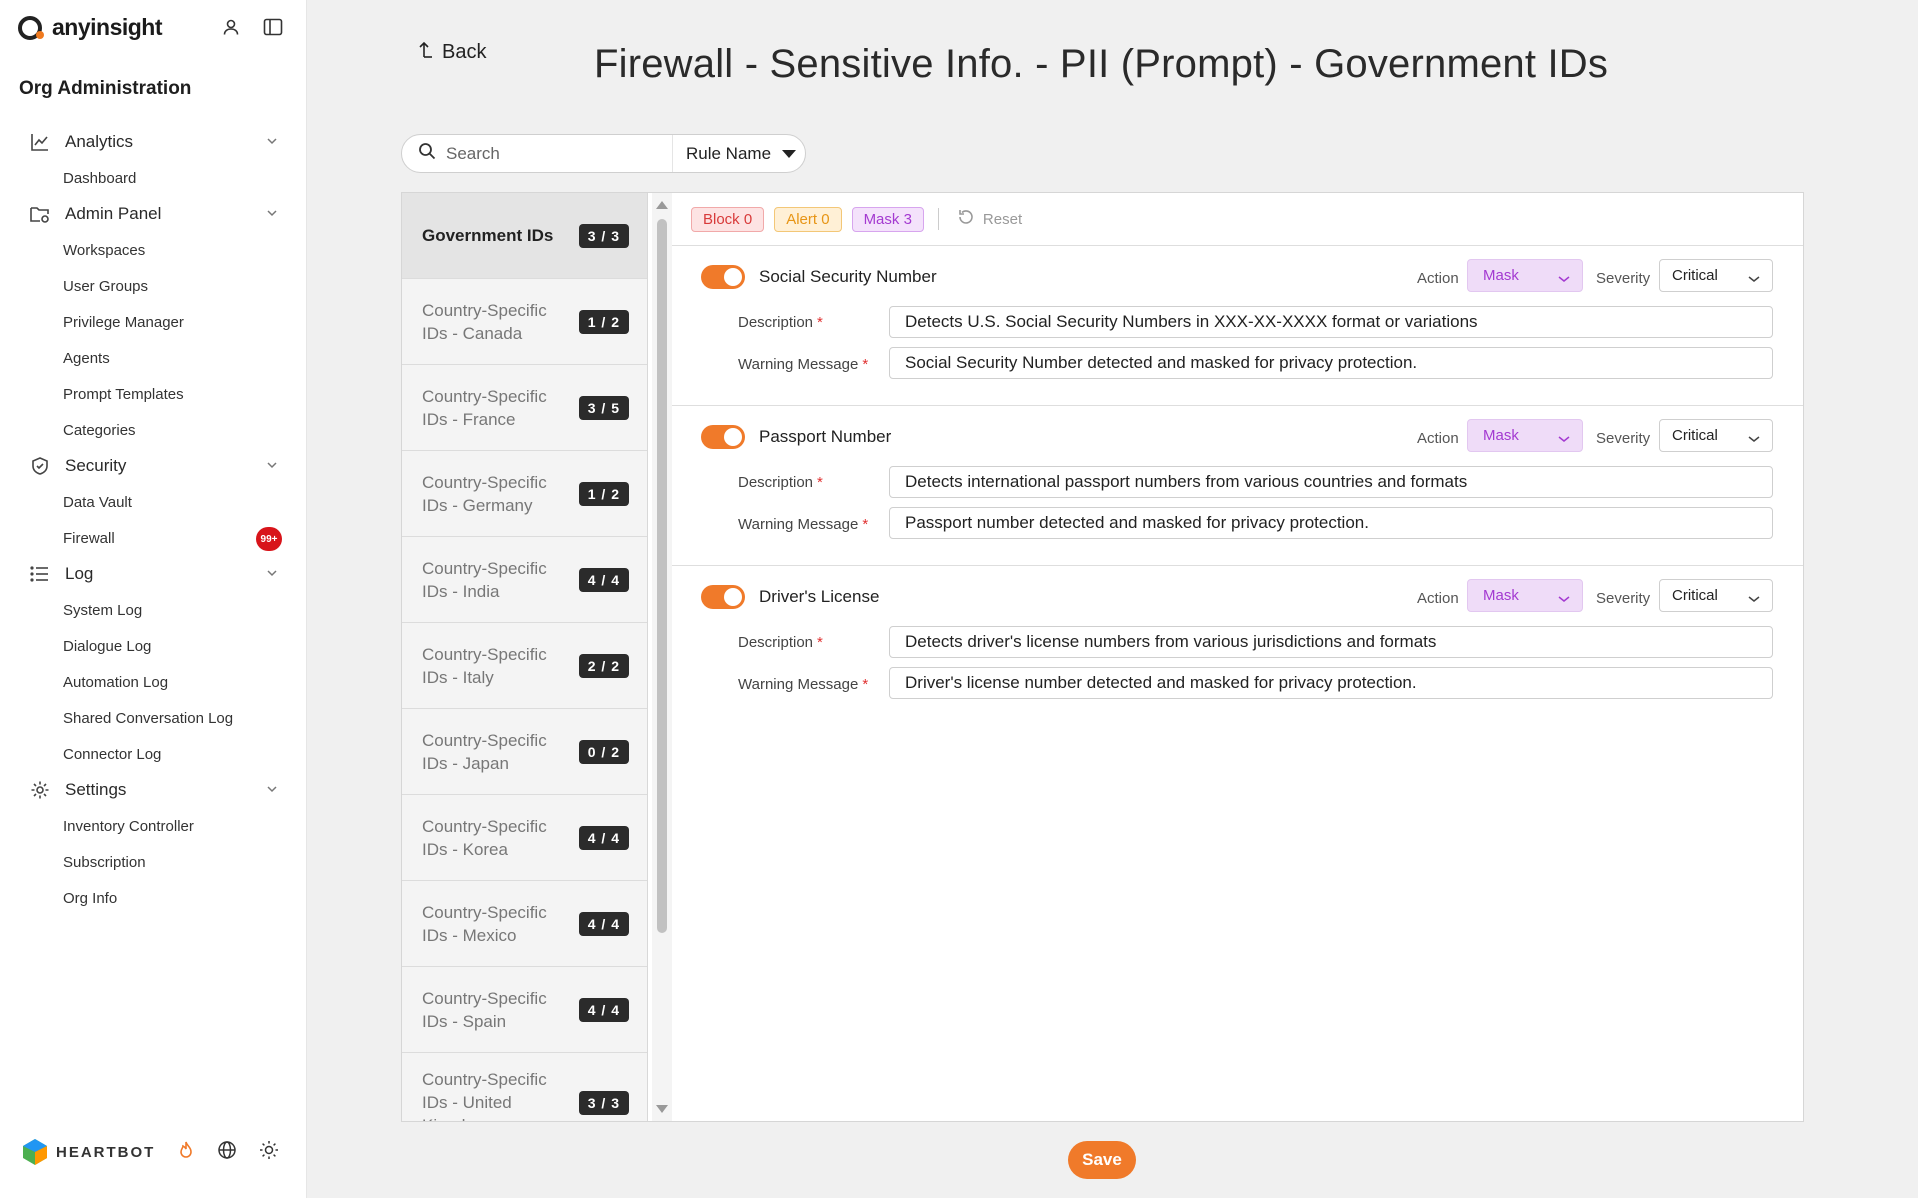 Image resolution: width=1918 pixels, height=1198 pixels. Describe the element at coordinates (153, 538) in the screenshot. I see `sidebar-item-firewall: Firewall 99+` at that location.